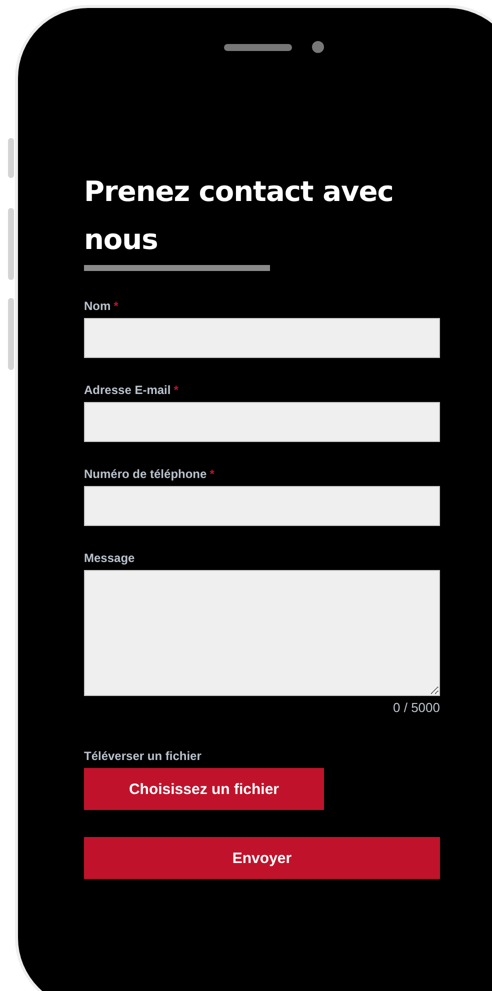  Describe the element at coordinates (127, 390) in the screenshot. I see `field-label: Adresse E-mail` at that location.